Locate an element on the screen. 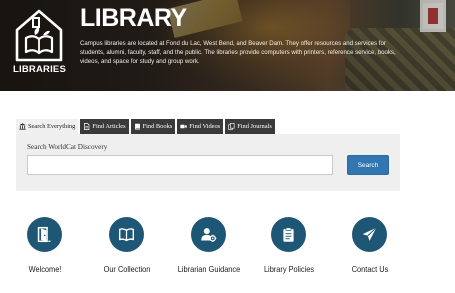  open-book-icon is located at coordinates (126, 235).